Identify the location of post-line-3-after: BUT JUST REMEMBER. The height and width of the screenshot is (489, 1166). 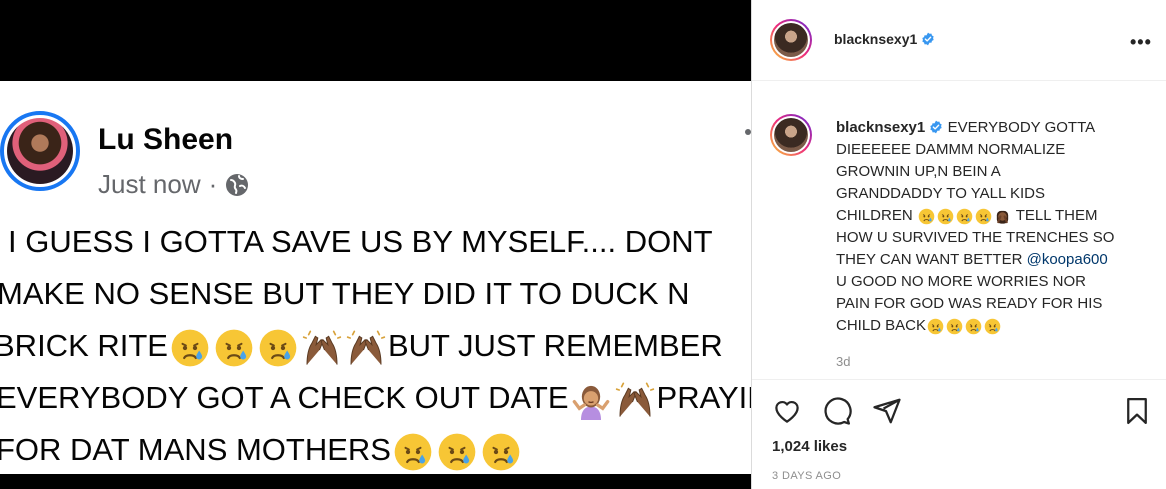
(555, 345).